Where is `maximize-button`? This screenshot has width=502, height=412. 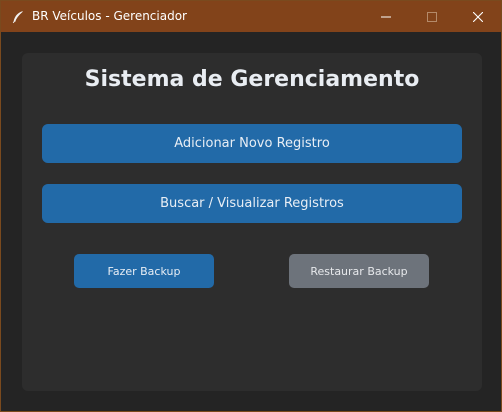 maximize-button is located at coordinates (432, 16).